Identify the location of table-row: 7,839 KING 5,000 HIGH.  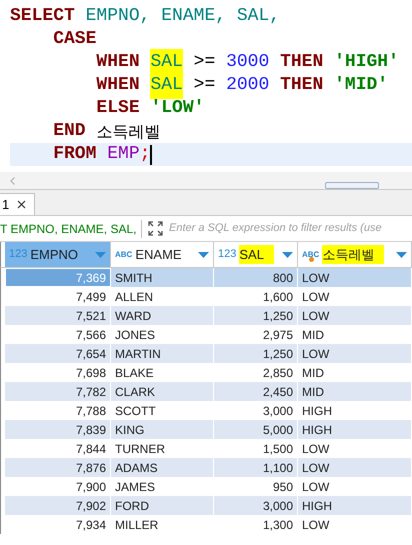
(208, 429).